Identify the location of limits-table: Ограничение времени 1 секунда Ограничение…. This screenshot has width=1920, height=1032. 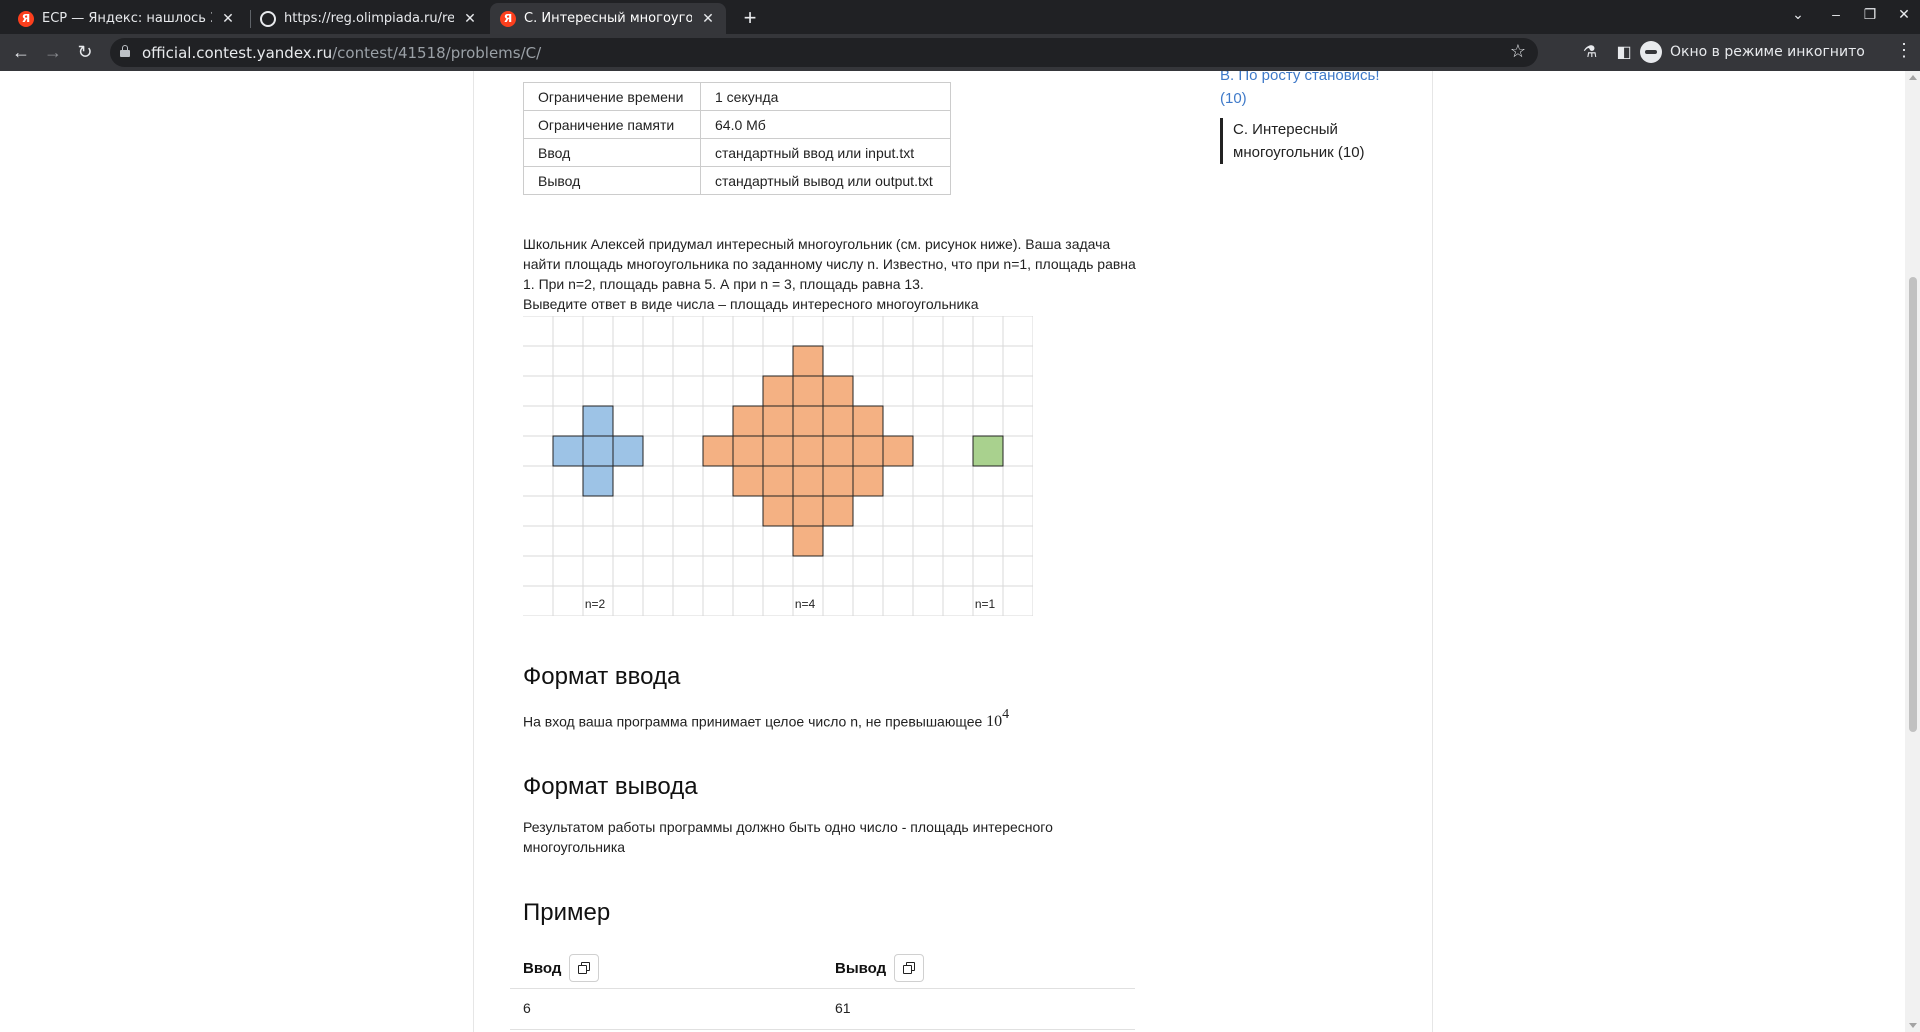
(737, 138).